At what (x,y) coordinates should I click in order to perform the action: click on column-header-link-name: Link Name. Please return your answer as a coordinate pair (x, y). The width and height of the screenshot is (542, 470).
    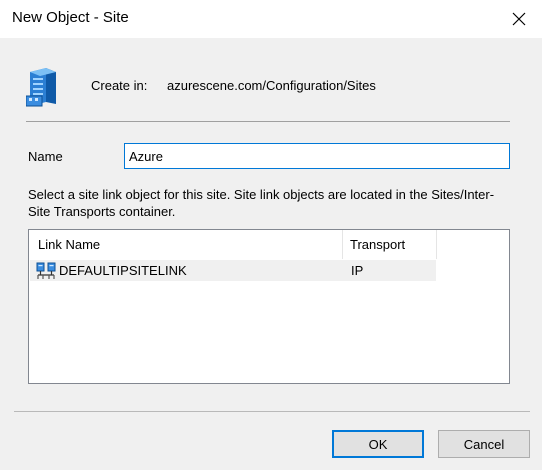
    Looking at the image, I should click on (186, 244).